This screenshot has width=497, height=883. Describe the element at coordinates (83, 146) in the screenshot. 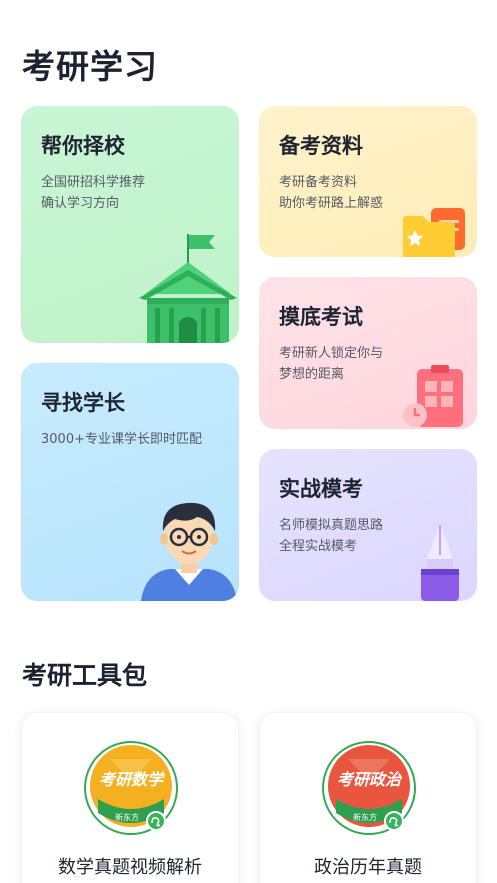

I see `card-title: 帮你择校` at that location.